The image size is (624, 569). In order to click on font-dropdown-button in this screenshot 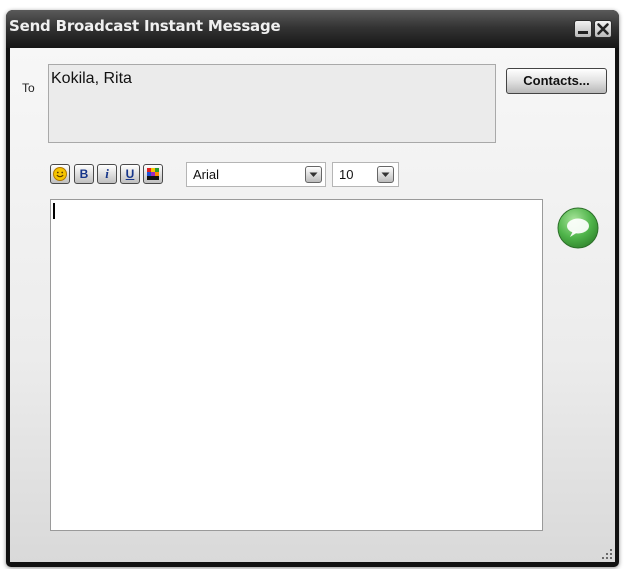, I will do `click(313, 174)`.